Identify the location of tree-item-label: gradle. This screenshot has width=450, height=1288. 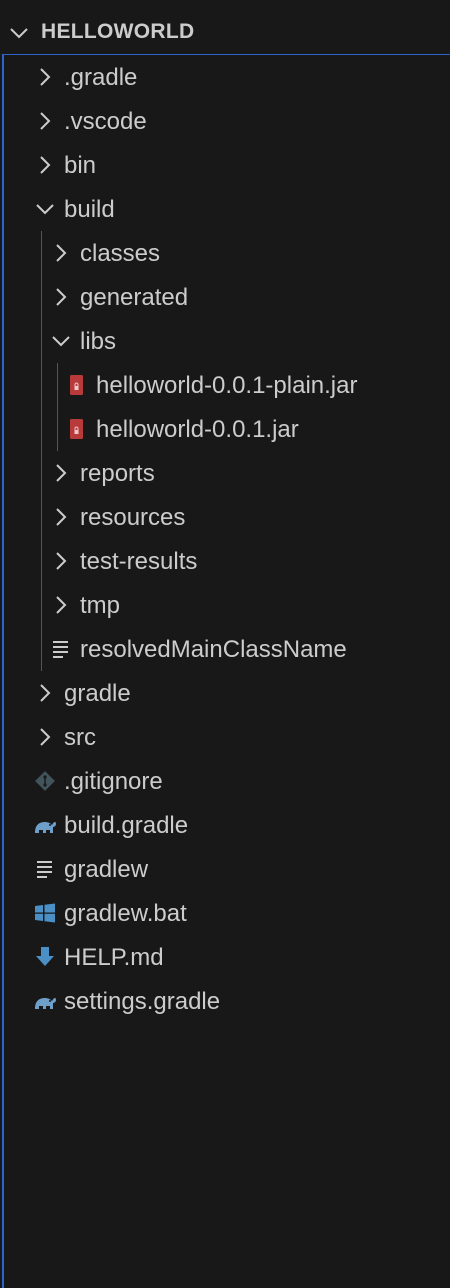
(97, 693).